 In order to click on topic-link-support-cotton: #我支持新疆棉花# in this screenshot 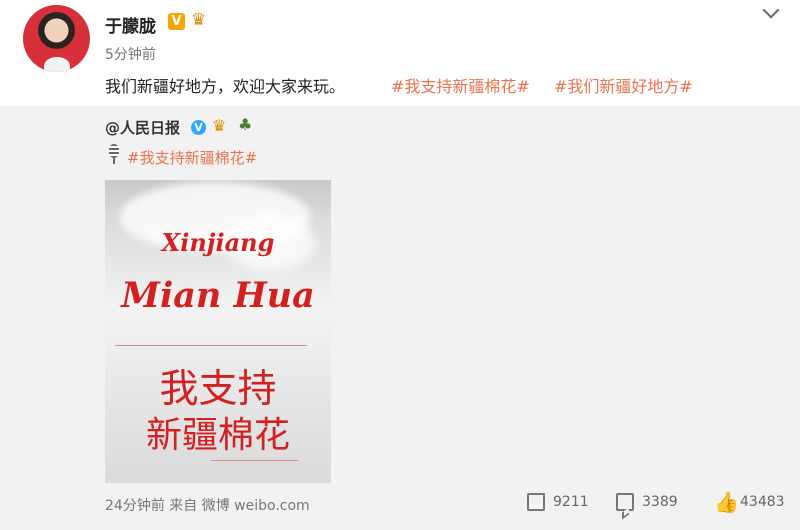, I will do `click(460, 85)`.